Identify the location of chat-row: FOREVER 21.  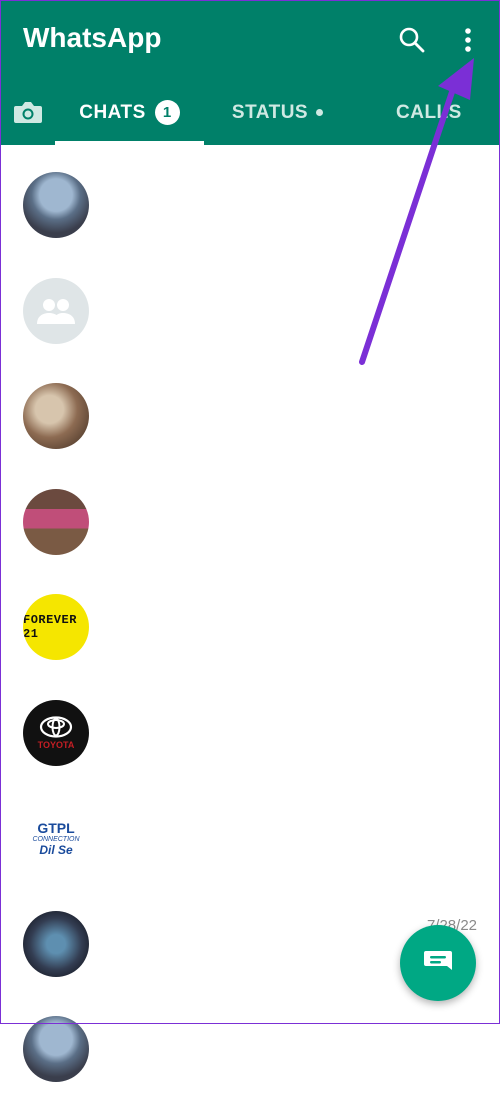
(250, 620).